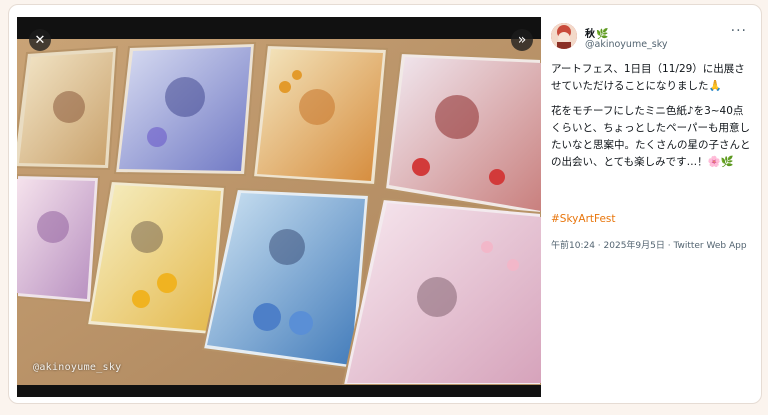 This screenshot has width=768, height=415. Describe the element at coordinates (648, 77) in the screenshot. I see `post-paragraph-1: アートフェス、1日目（11/29）に出展させていただけることになりました🙏` at that location.